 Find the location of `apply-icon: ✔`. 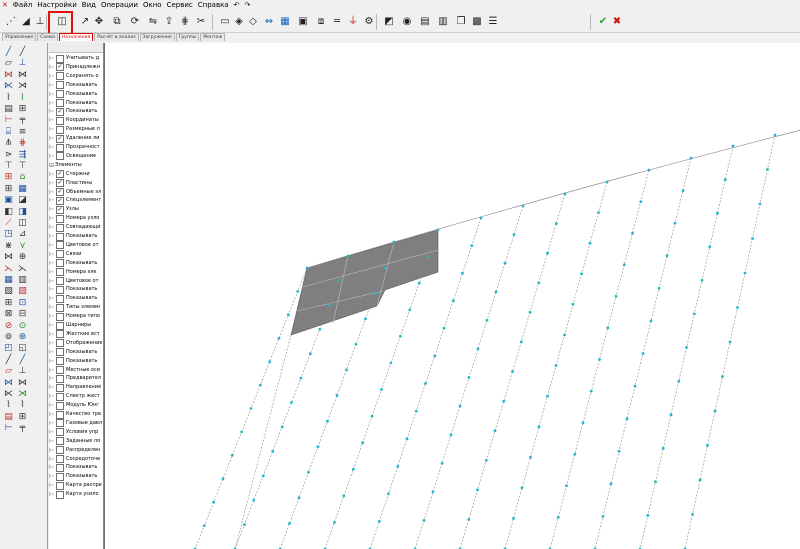

apply-icon: ✔ is located at coordinates (603, 21).